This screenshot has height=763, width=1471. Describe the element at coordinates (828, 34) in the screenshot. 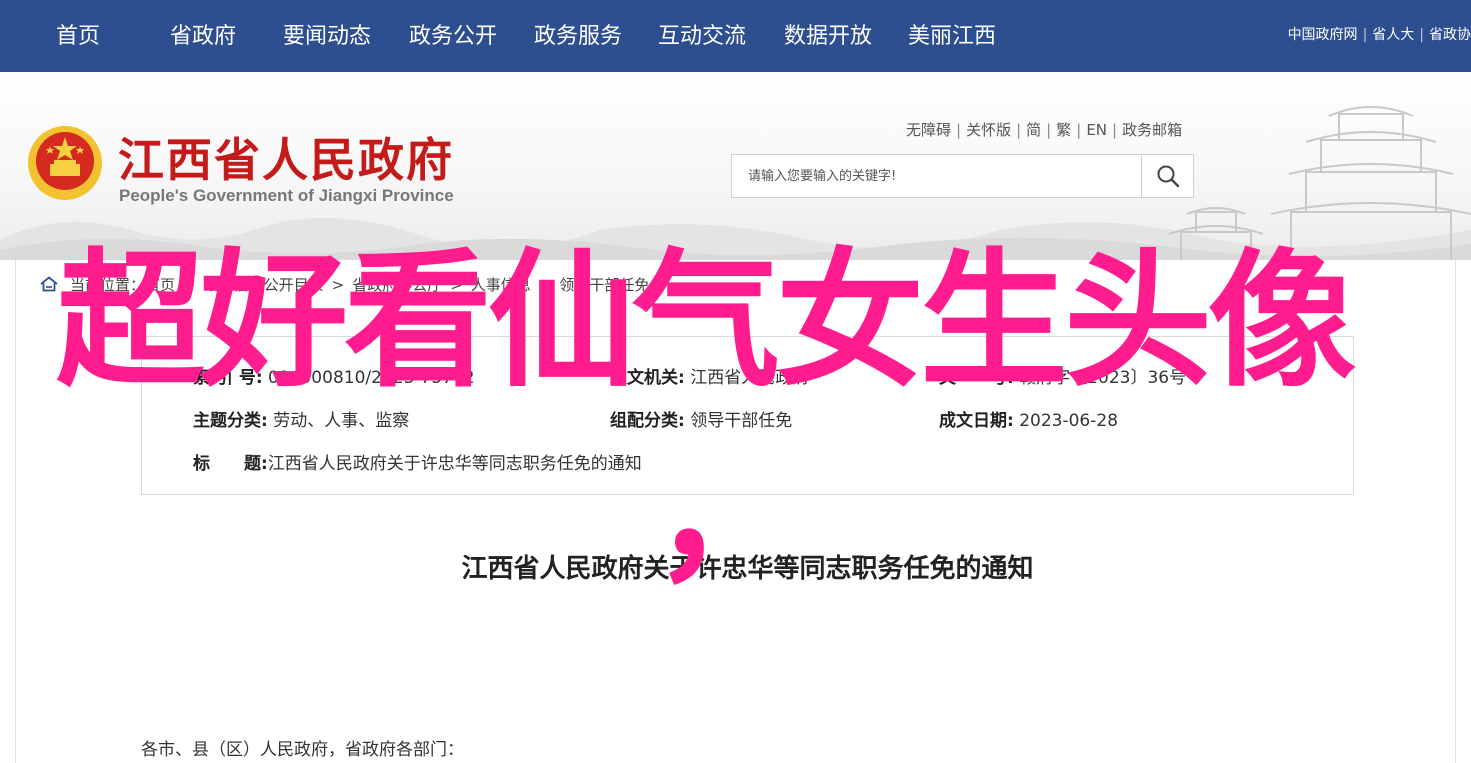

I see `nav-item-open-data: 数据开放` at that location.